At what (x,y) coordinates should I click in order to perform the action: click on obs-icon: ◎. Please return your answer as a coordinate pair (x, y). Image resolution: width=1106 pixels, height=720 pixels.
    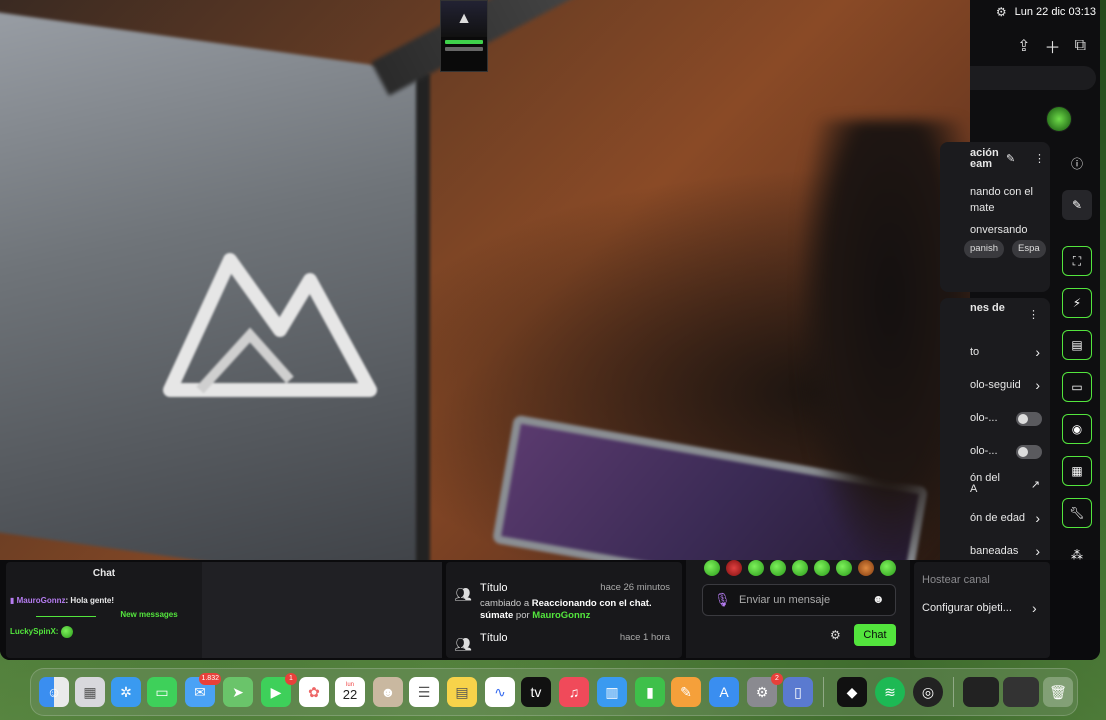
    Looking at the image, I should click on (928, 692).